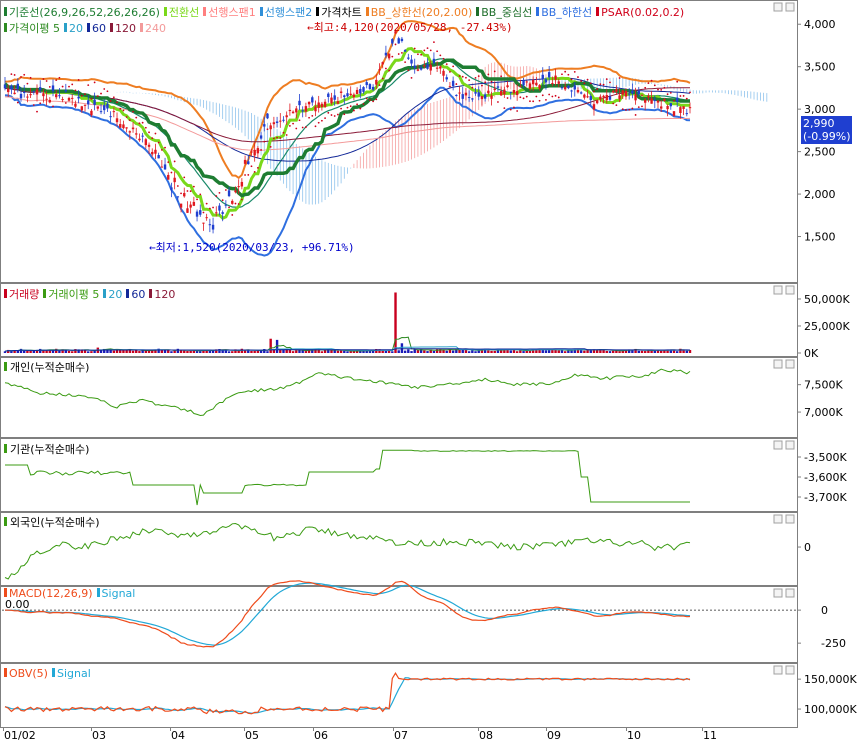  What do you see at coordinates (566, 12) in the screenshot?
I see `legend-item: BB_하한선` at bounding box center [566, 12].